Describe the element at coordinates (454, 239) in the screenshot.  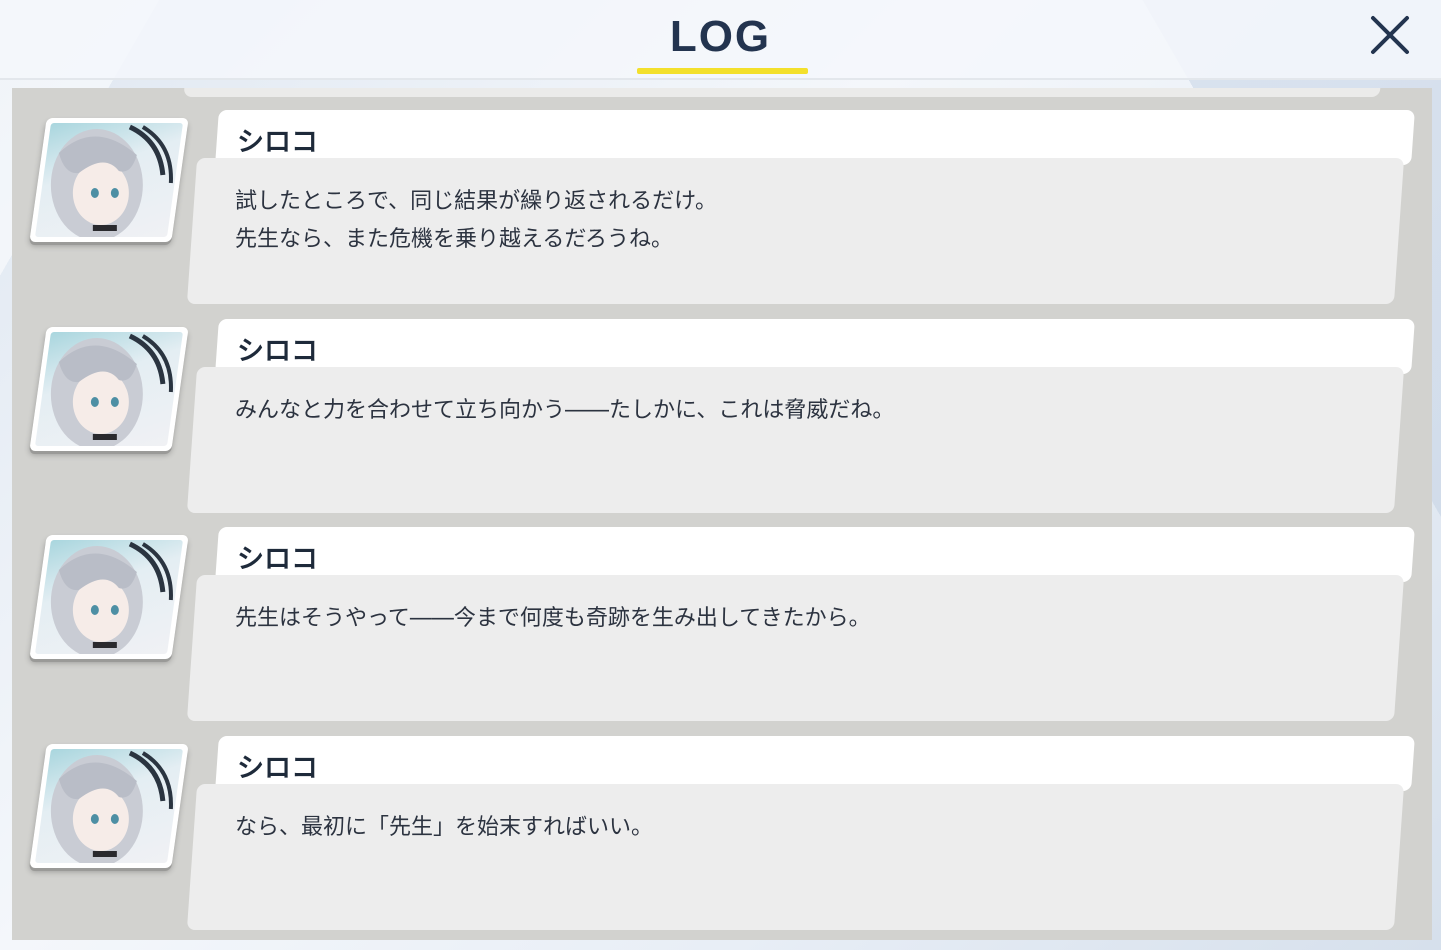
I see `dialogue-line: 先生なら、また危機を乗り越えるだろうね。` at that location.